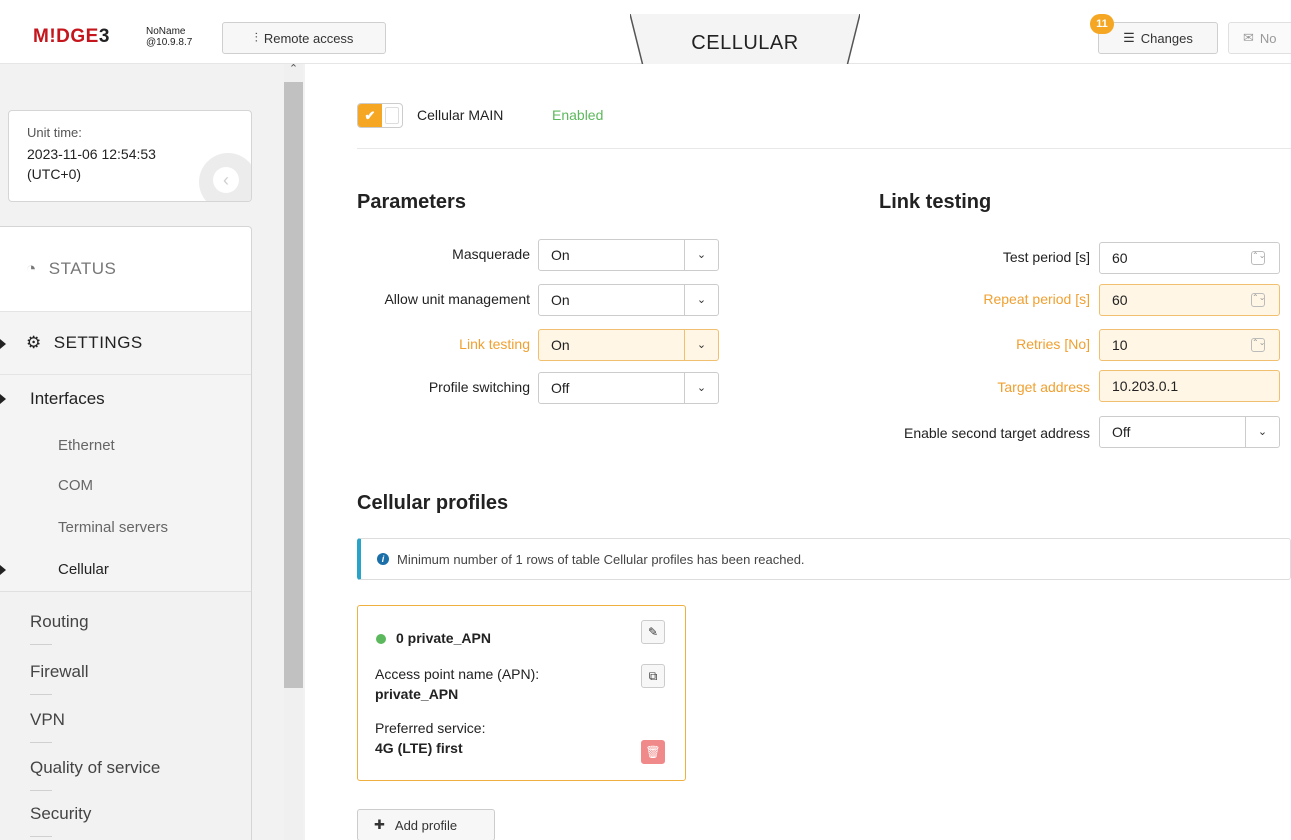 This screenshot has width=1291, height=840. I want to click on edit-profile-button: ✎, so click(653, 632).